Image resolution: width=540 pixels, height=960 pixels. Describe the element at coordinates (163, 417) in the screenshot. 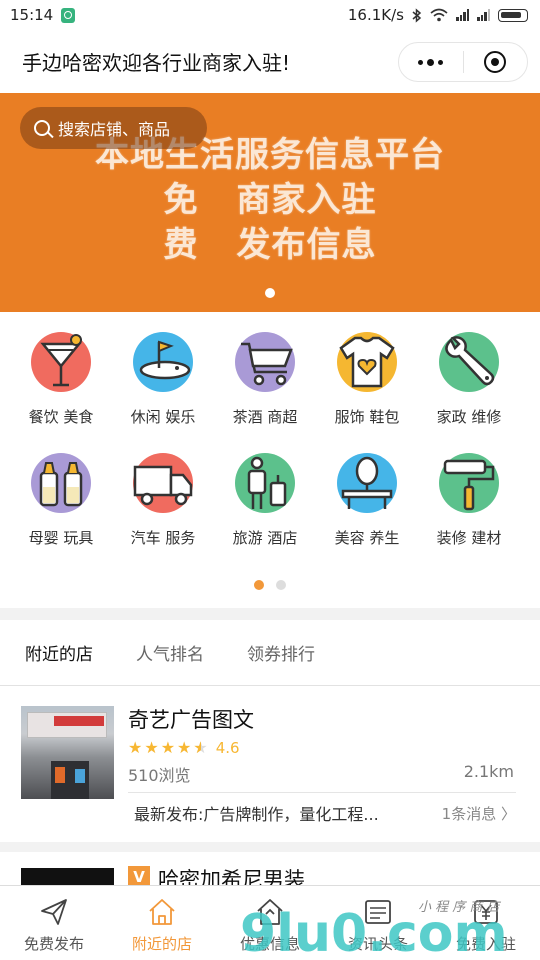

I see `category-label: 休闲 娱乐` at that location.